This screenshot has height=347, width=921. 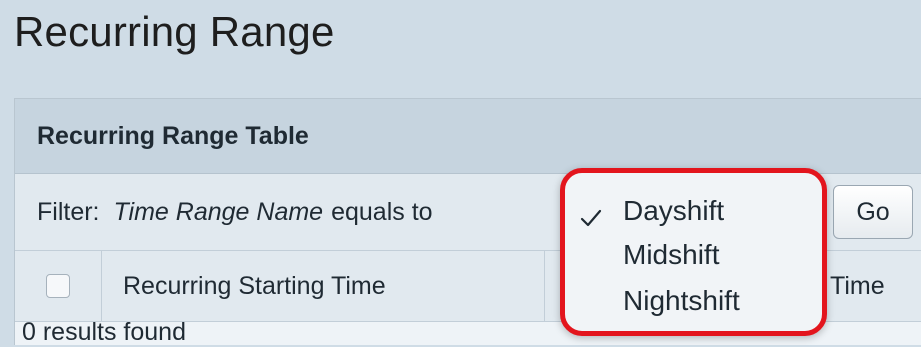 What do you see at coordinates (254, 285) in the screenshot?
I see `column-header-label: Recurring Starting Time` at bounding box center [254, 285].